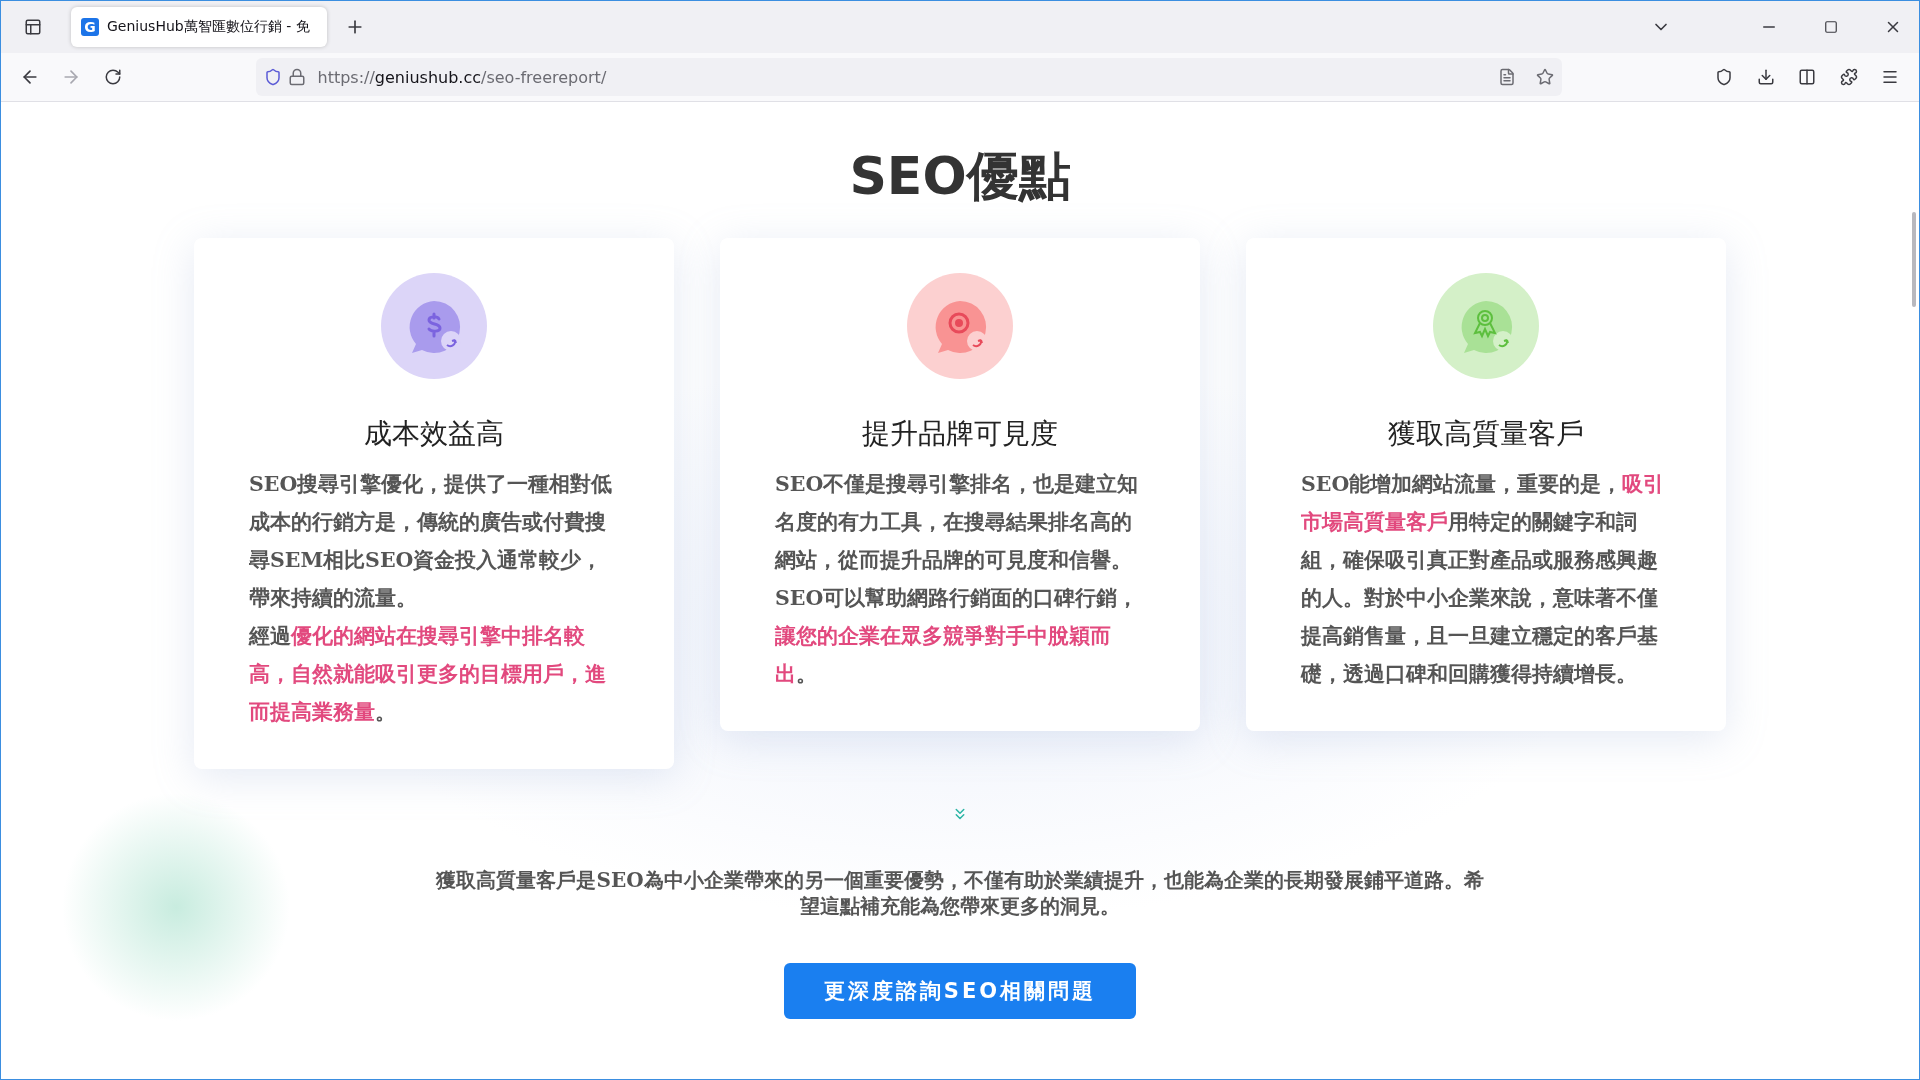  Describe the element at coordinates (1914, 259) in the screenshot. I see `scrollbar-thumb` at that location.